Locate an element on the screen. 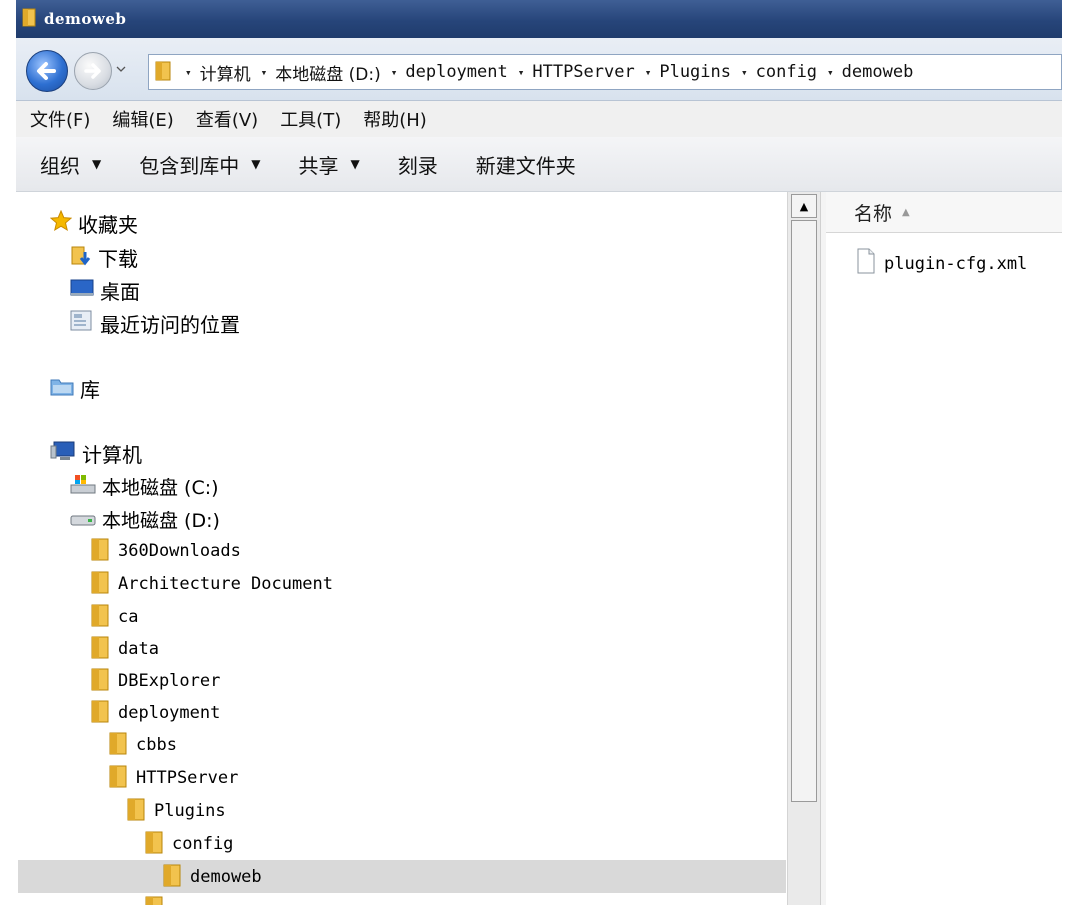 This screenshot has width=1080, height=912. nav-folder: 360Downloads is located at coordinates (165, 551).